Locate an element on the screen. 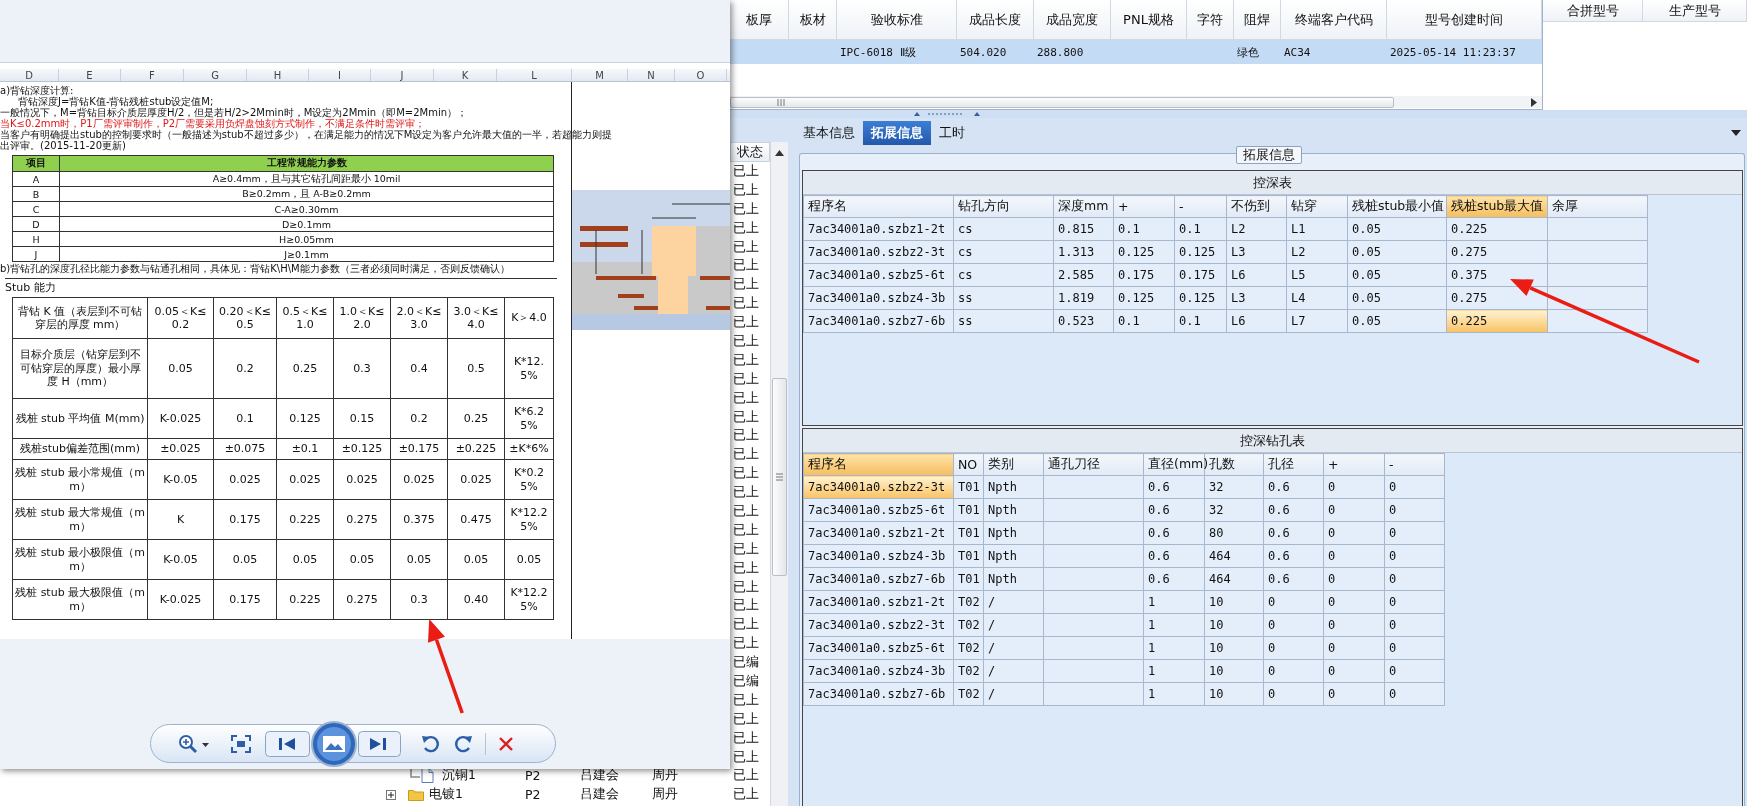 The width and height of the screenshot is (1747, 806). column-header: 板材 is located at coordinates (813, 20).